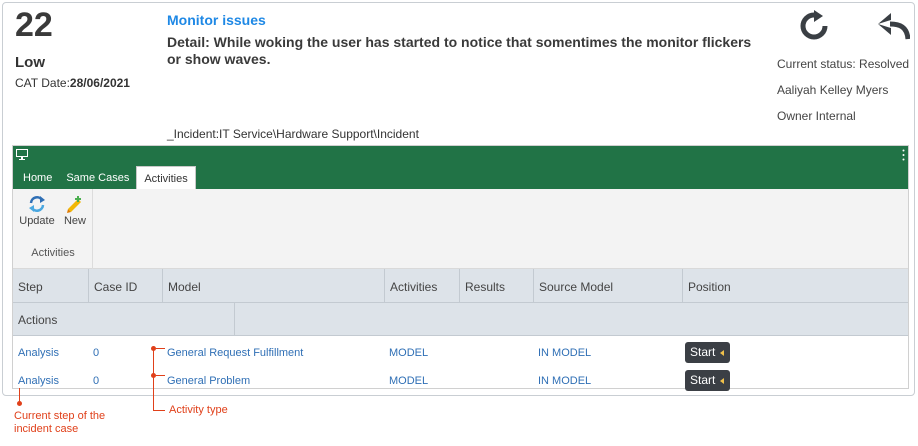  What do you see at coordinates (460, 319) in the screenshot?
I see `grid-actions-row: Actions` at bounding box center [460, 319].